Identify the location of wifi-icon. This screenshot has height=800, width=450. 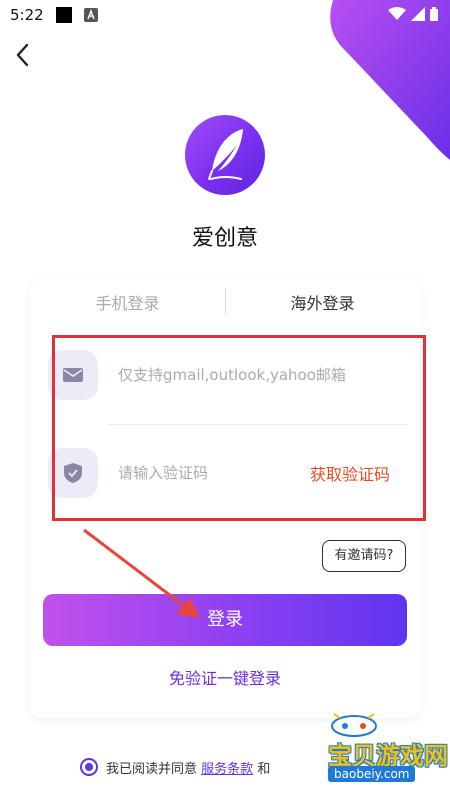
(396, 13).